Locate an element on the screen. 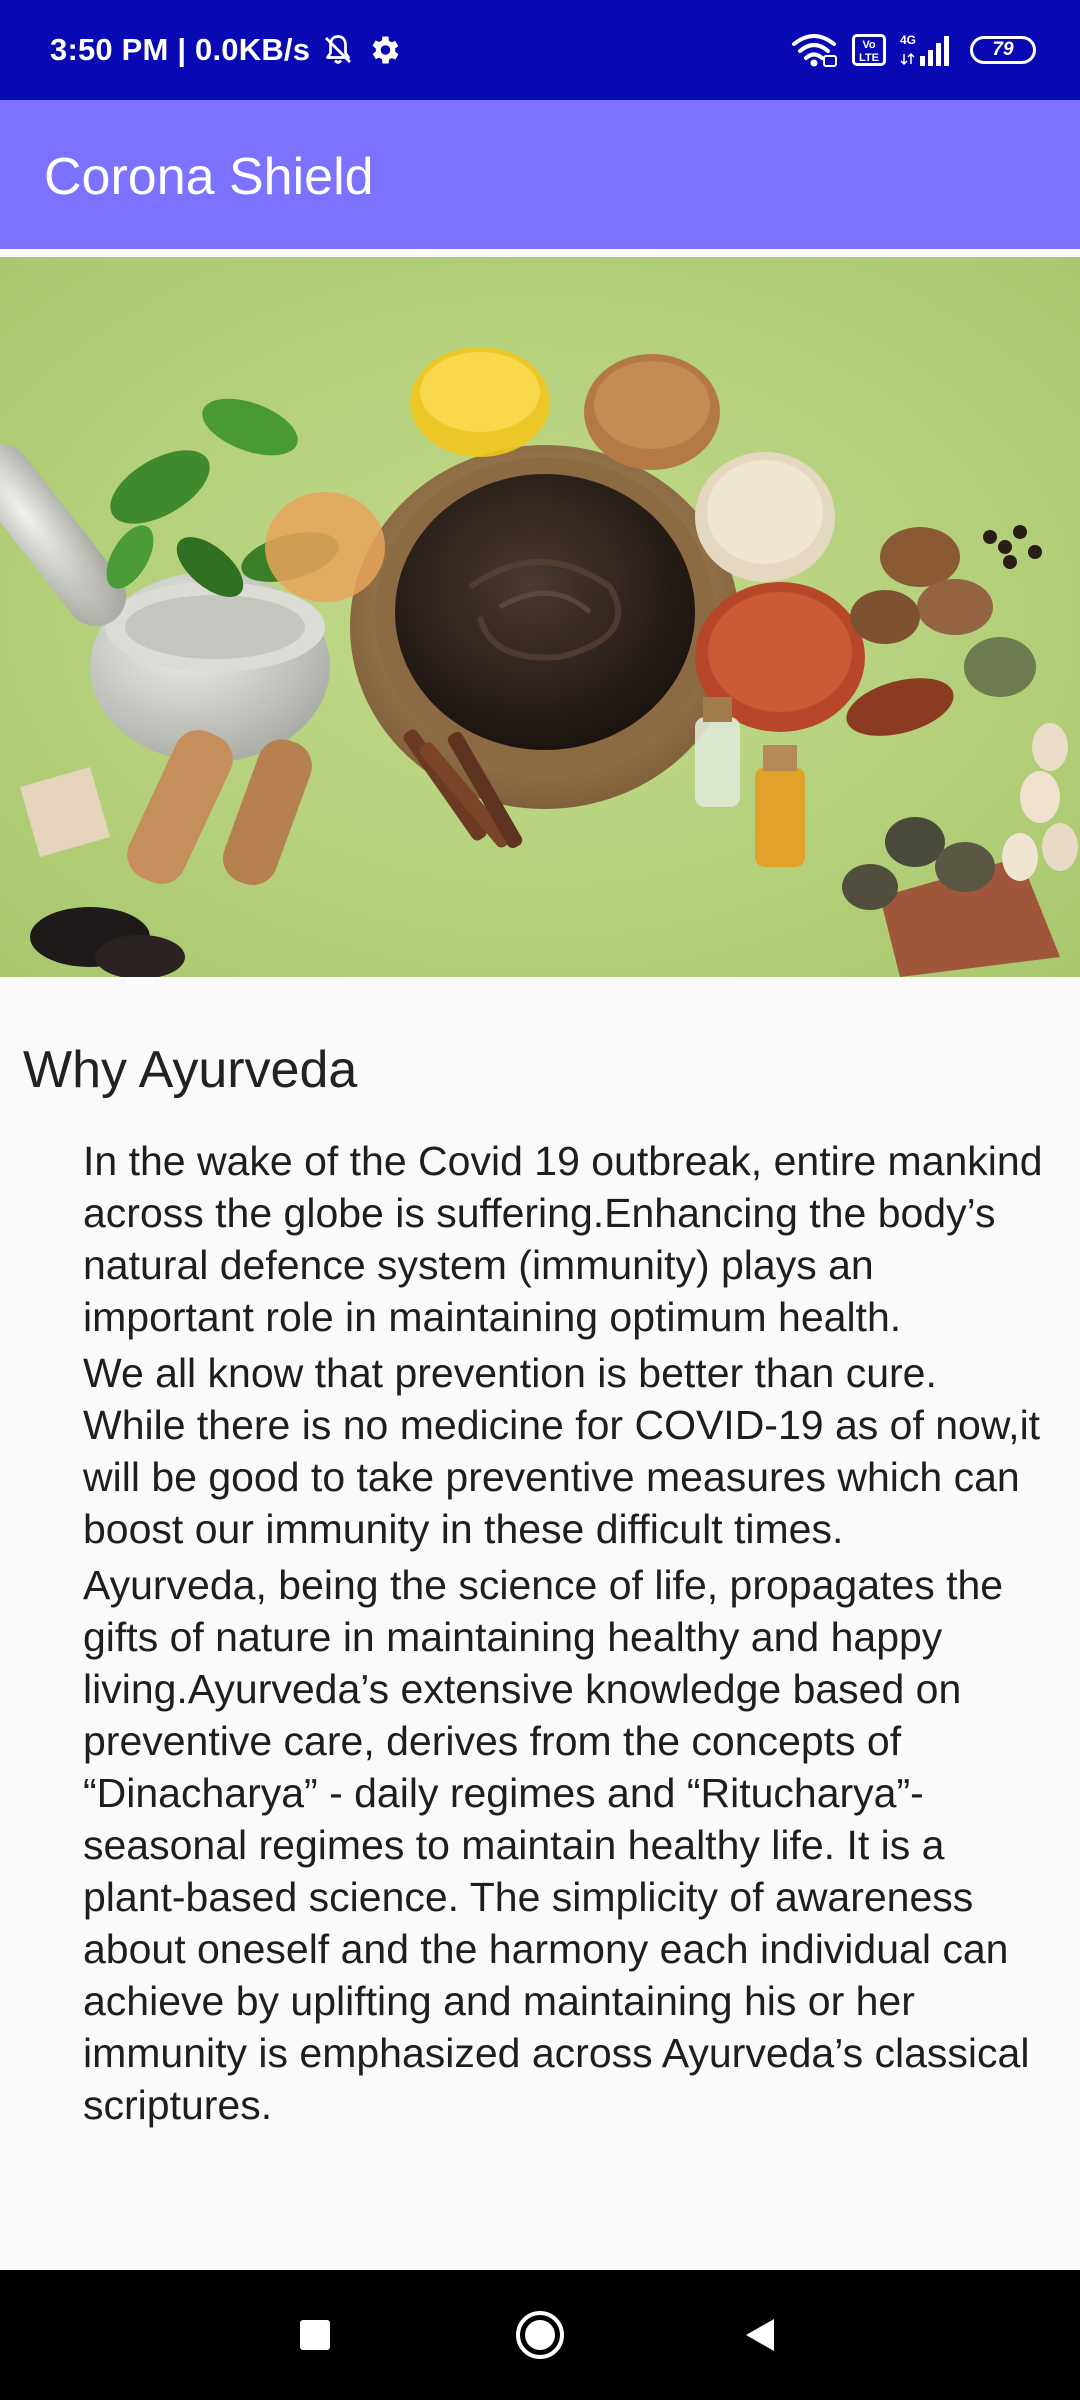  navigation-bar is located at coordinates (540, 2335).